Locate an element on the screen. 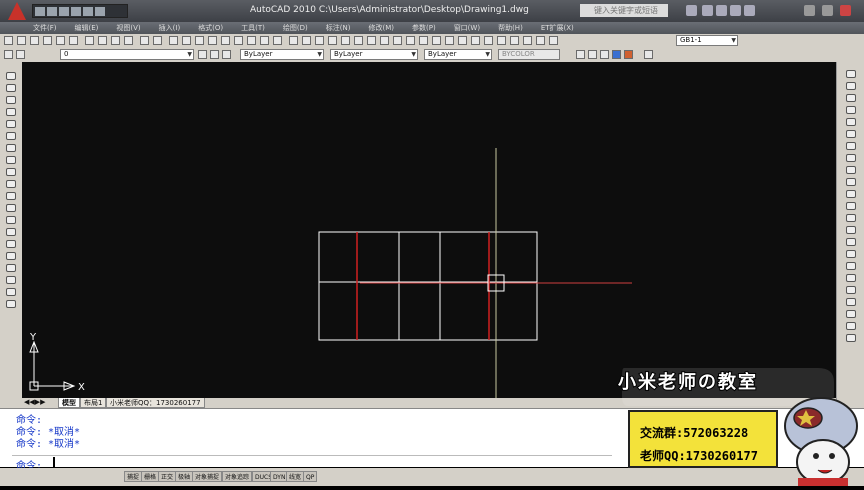  menu-window: 窗口(W) is located at coordinates (467, 28).